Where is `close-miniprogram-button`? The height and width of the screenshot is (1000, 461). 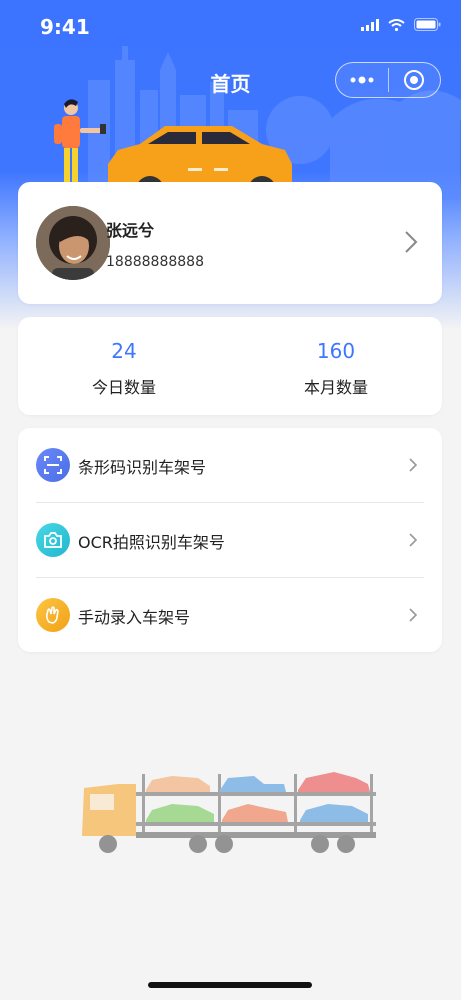 close-miniprogram-button is located at coordinates (415, 80).